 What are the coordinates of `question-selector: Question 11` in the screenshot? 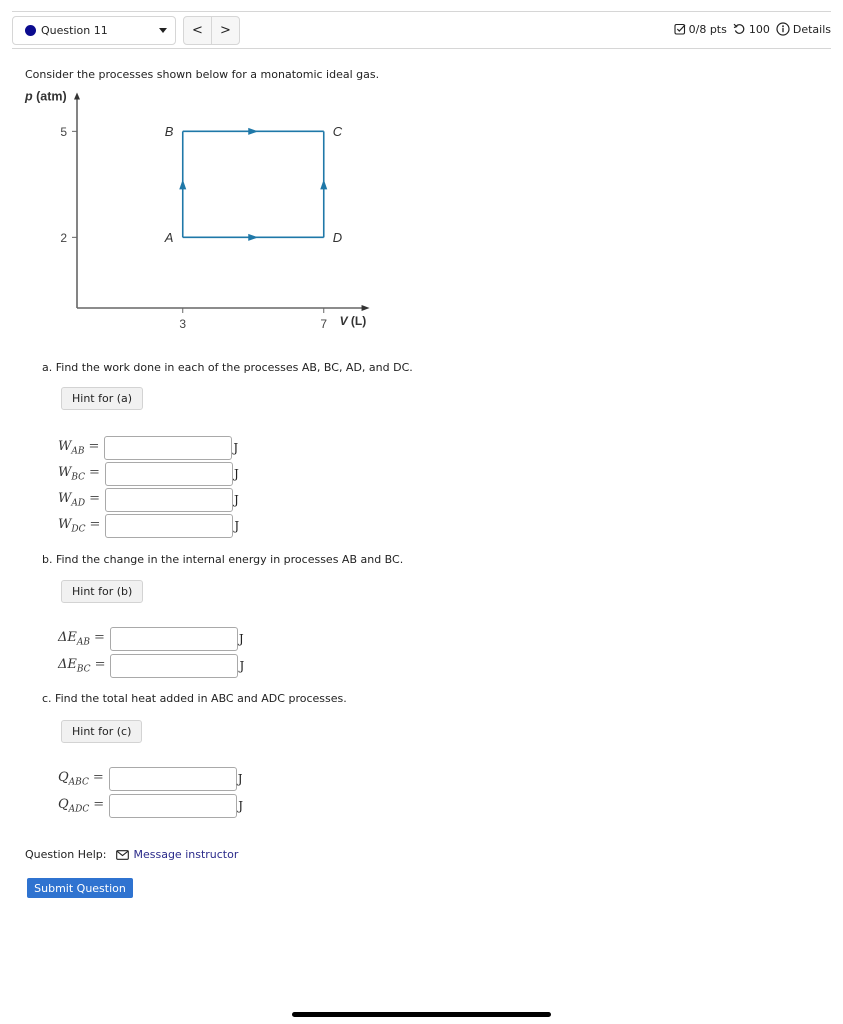 It's located at (94, 30).